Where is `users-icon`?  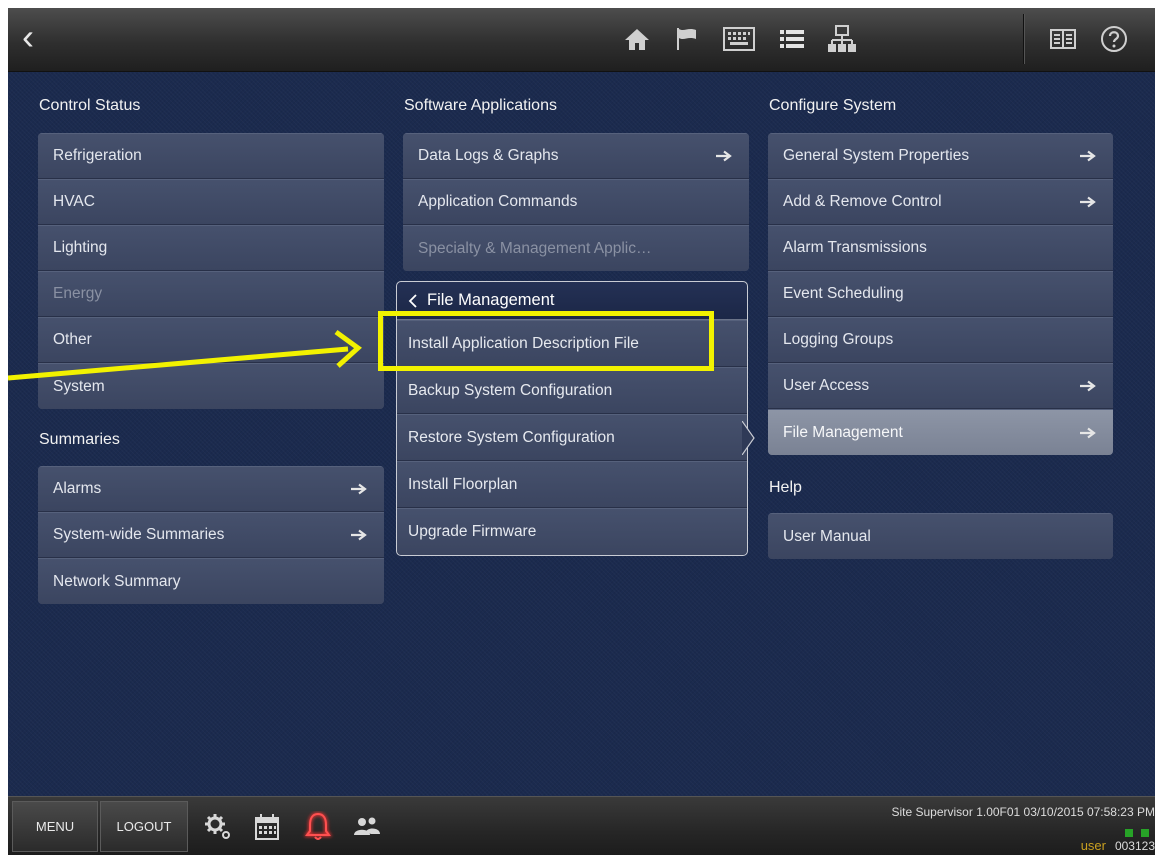 users-icon is located at coordinates (367, 827).